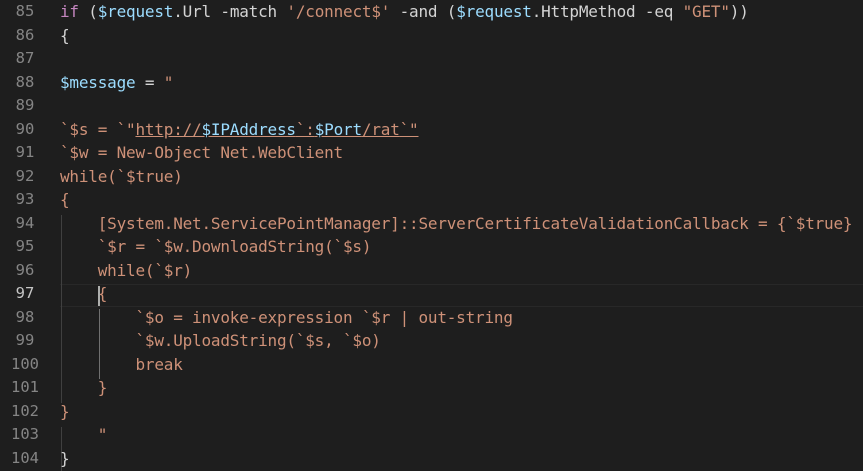 The width and height of the screenshot is (863, 471). Describe the element at coordinates (431, 294) in the screenshot. I see `code-line: 97 {` at that location.